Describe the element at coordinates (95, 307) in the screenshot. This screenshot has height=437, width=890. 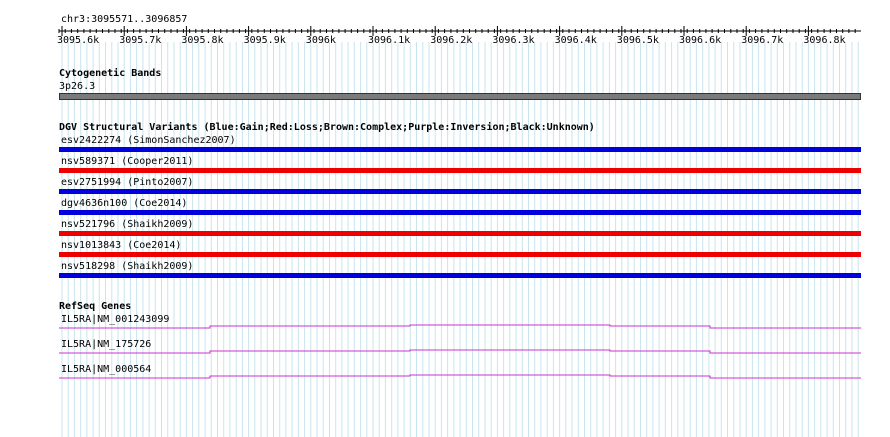
I see `refseq-track-title: RefSeq Genes` at that location.